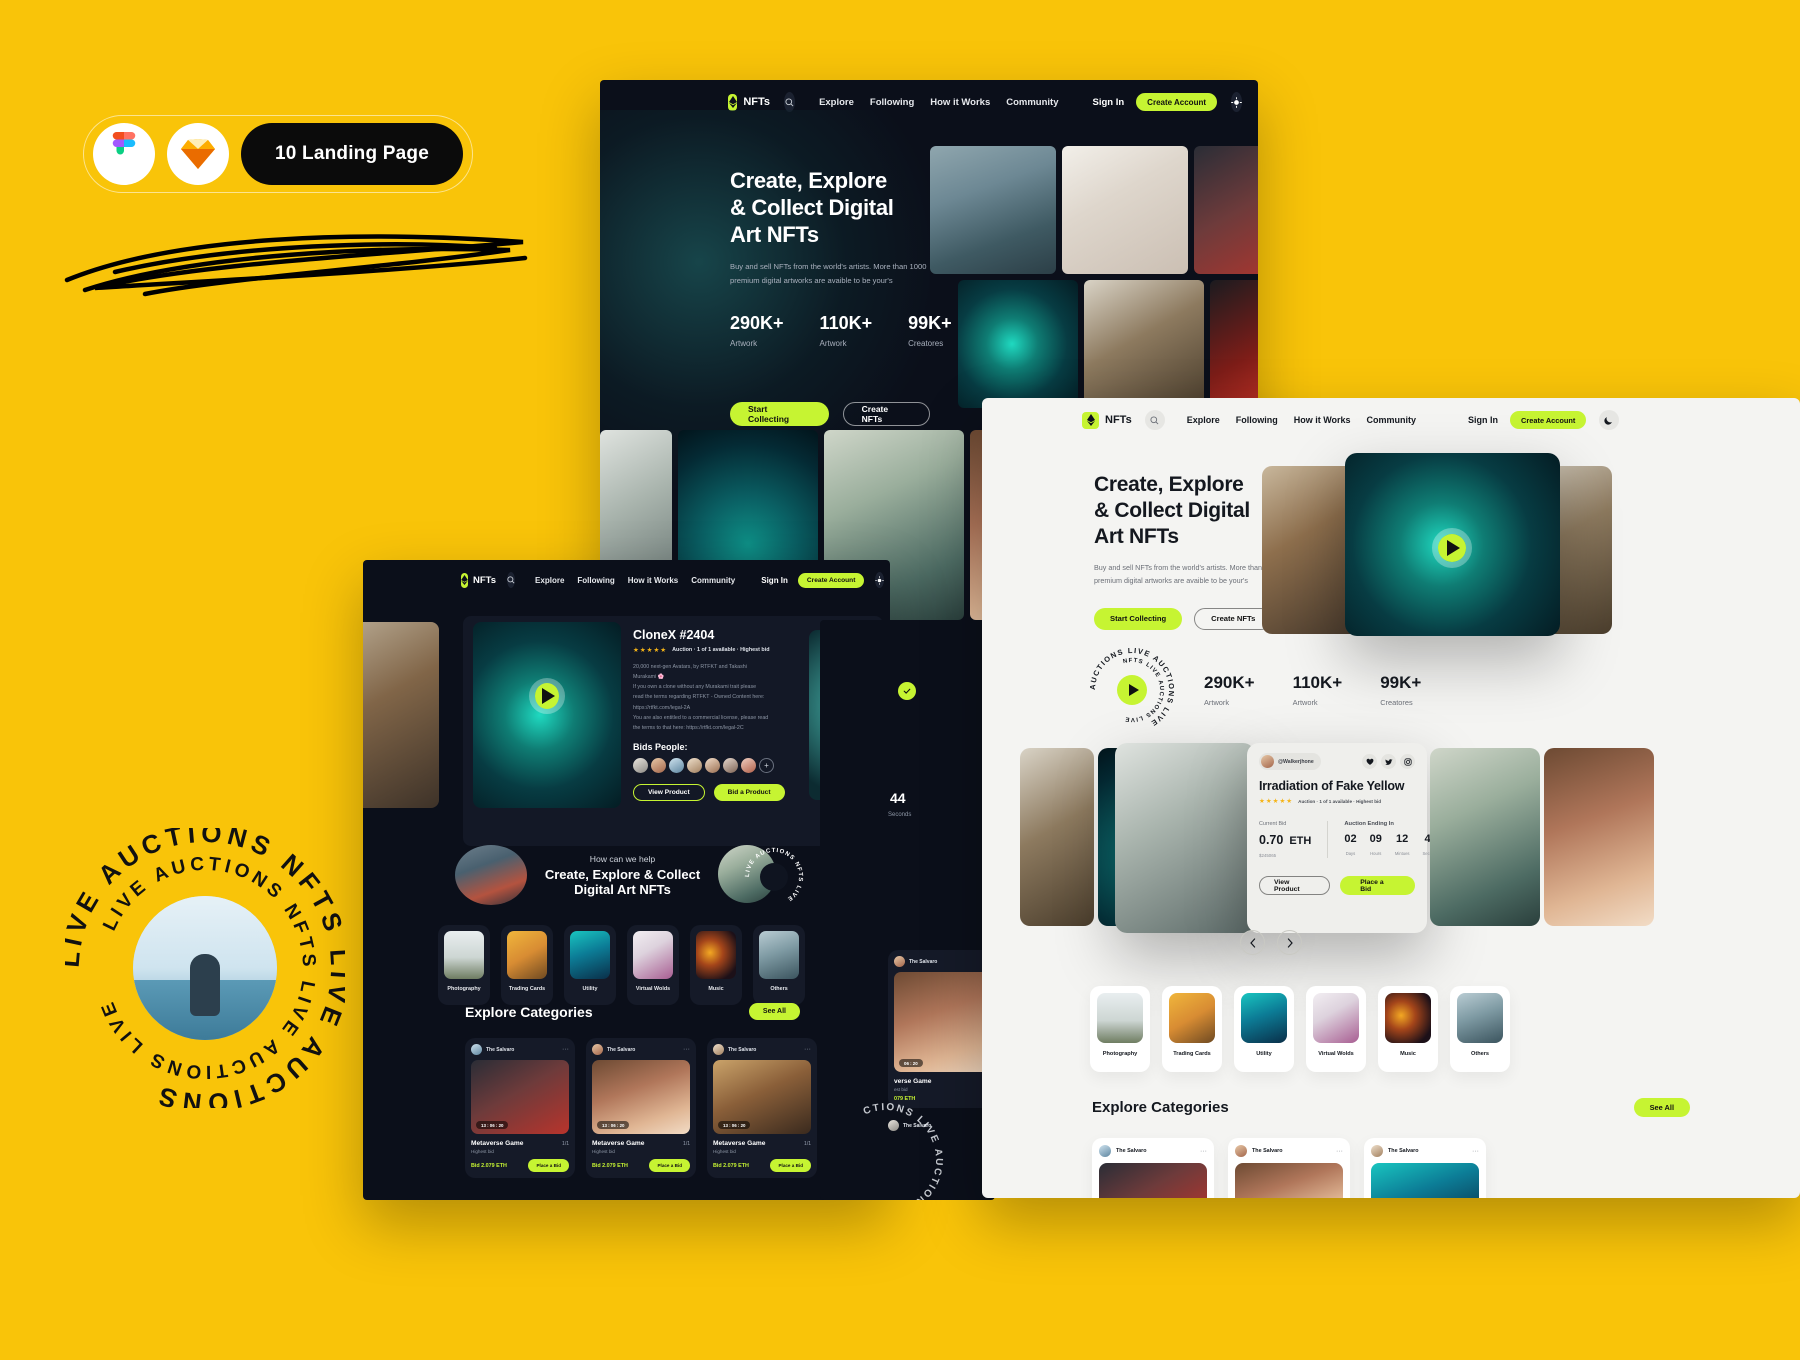  Describe the element at coordinates (1132, 690) in the screenshot. I see `live-play-button` at that location.